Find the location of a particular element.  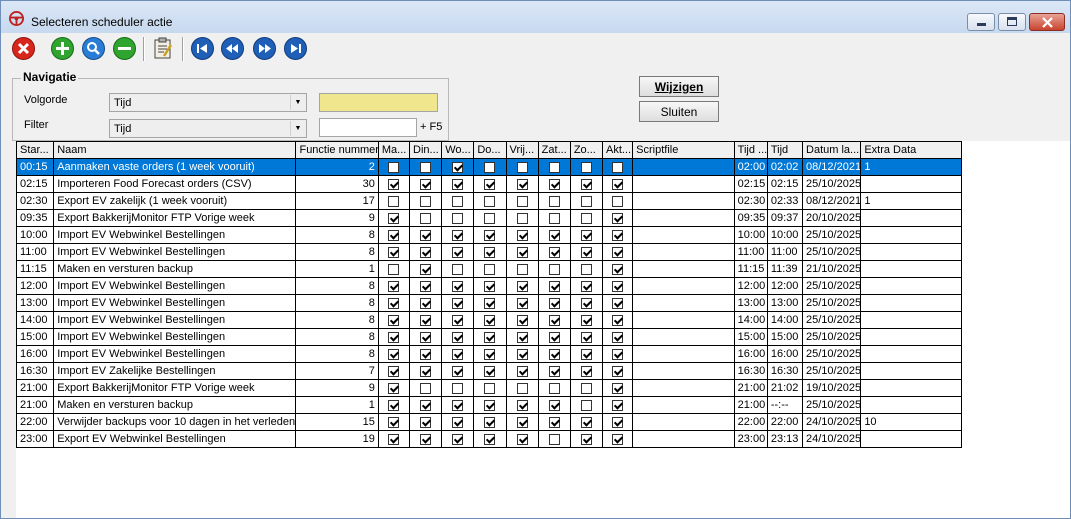

first-record-button is located at coordinates (202, 48).